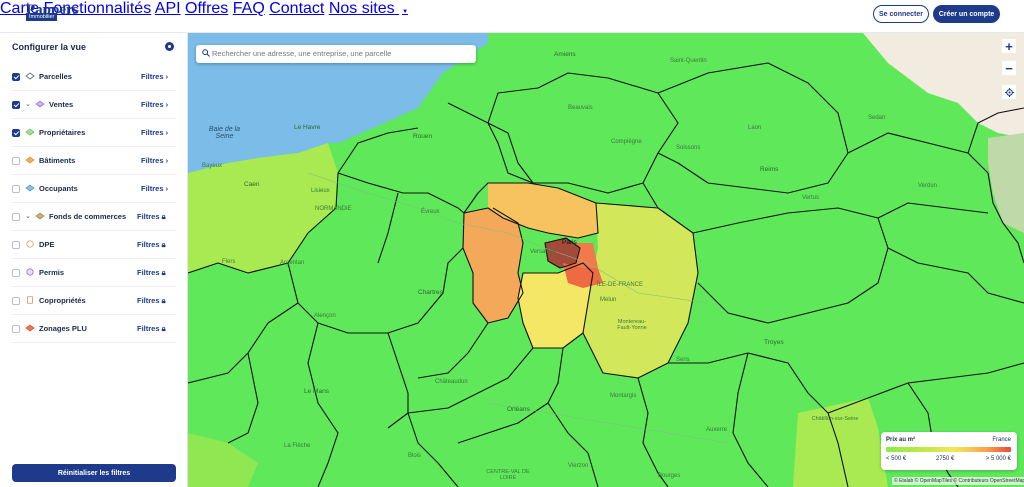  Describe the element at coordinates (58, 188) in the screenshot. I see `layer-label-occupants: Occupants` at that location.